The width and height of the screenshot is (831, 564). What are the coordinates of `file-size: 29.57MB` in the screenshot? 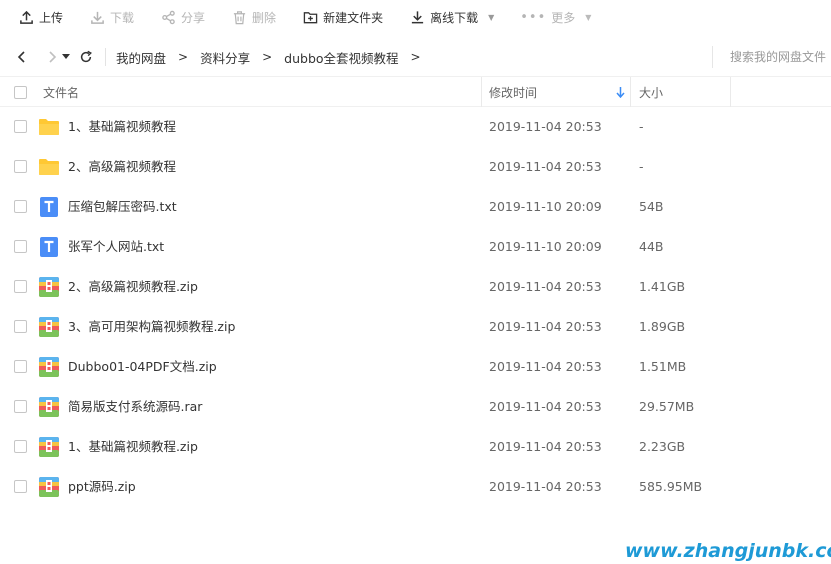 It's located at (667, 406).